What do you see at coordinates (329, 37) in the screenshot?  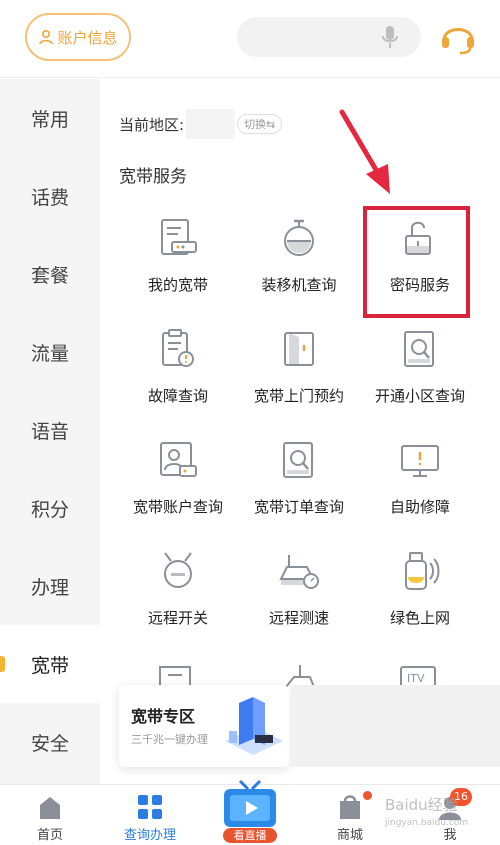 I see `search-input` at bounding box center [329, 37].